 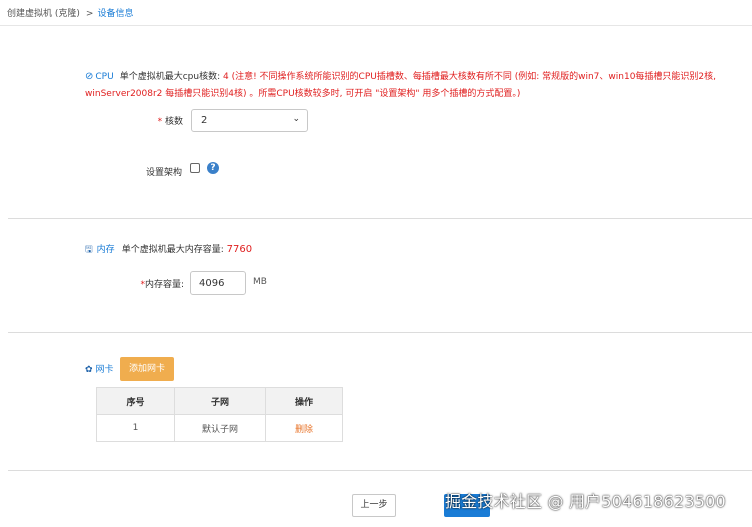 I want to click on row-subnet: 默认子网, so click(x=220, y=428).